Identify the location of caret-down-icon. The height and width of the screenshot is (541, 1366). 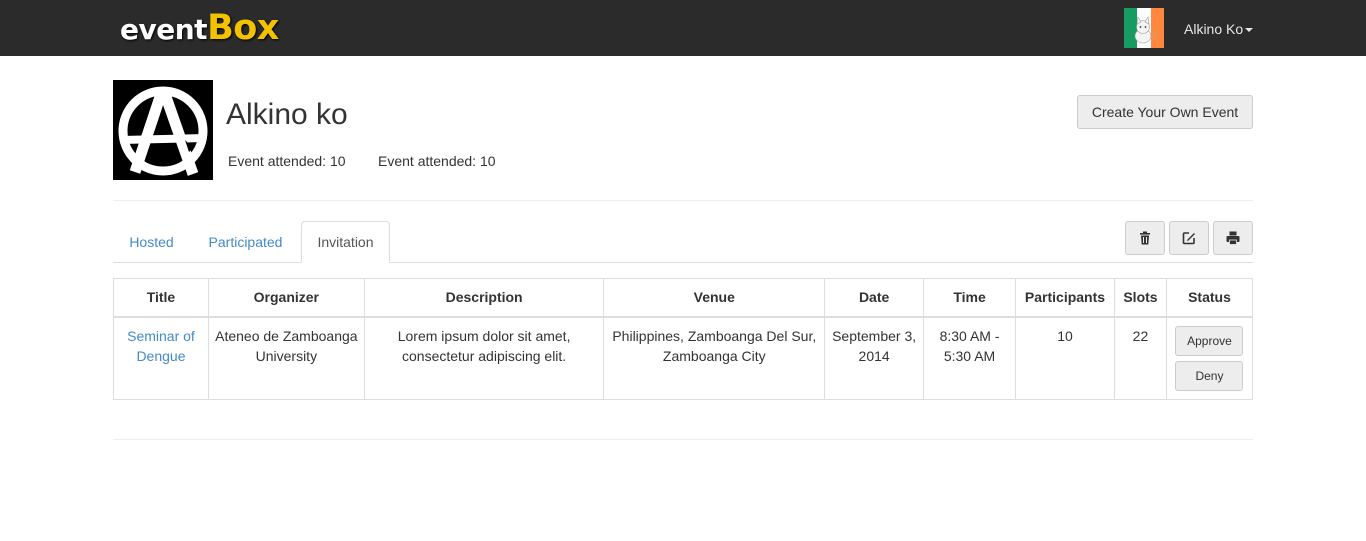
(1249, 29).